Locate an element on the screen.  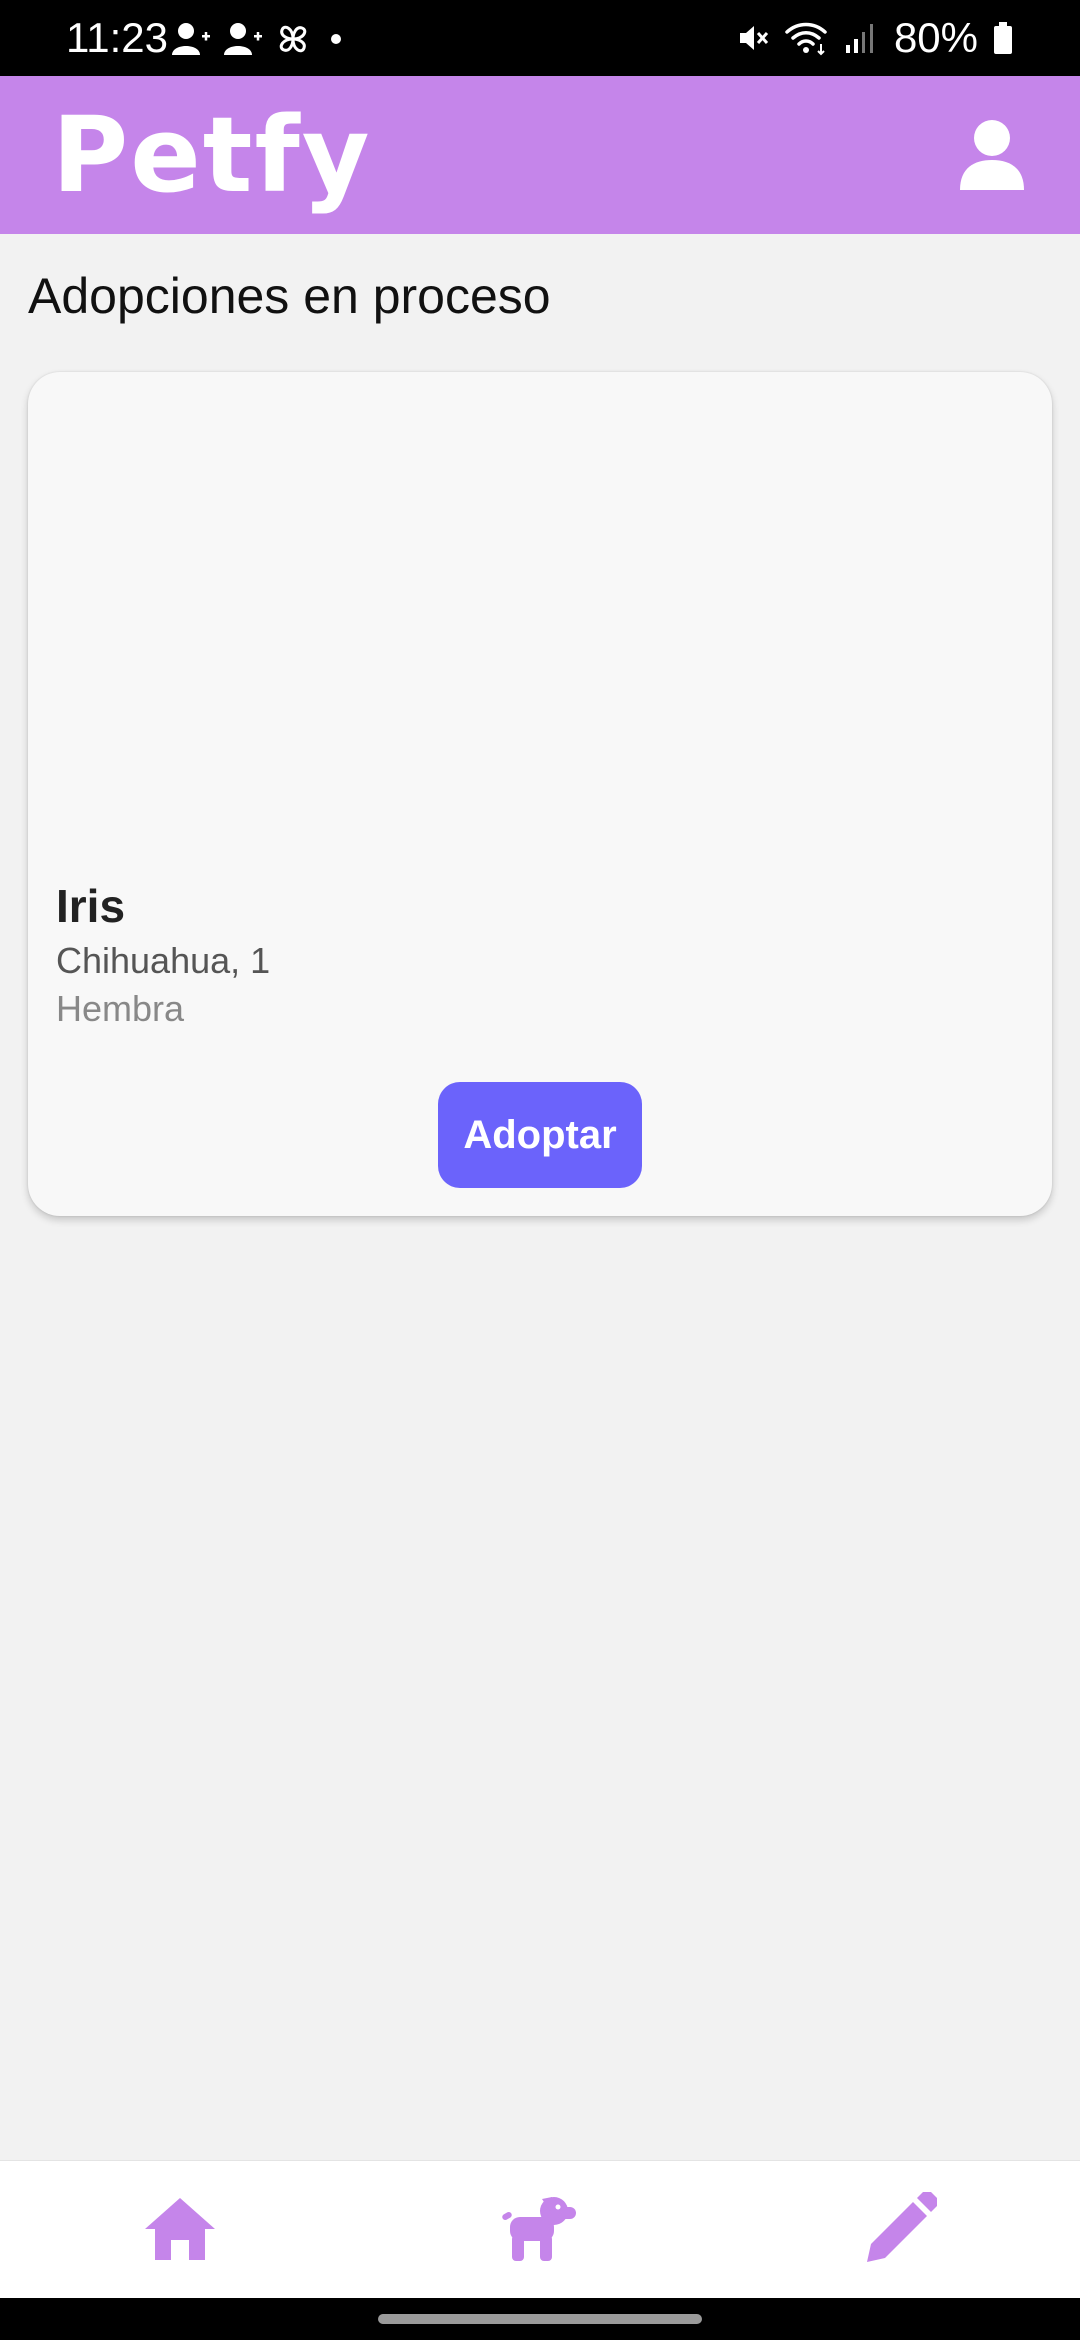
profile-button is located at coordinates (992, 154).